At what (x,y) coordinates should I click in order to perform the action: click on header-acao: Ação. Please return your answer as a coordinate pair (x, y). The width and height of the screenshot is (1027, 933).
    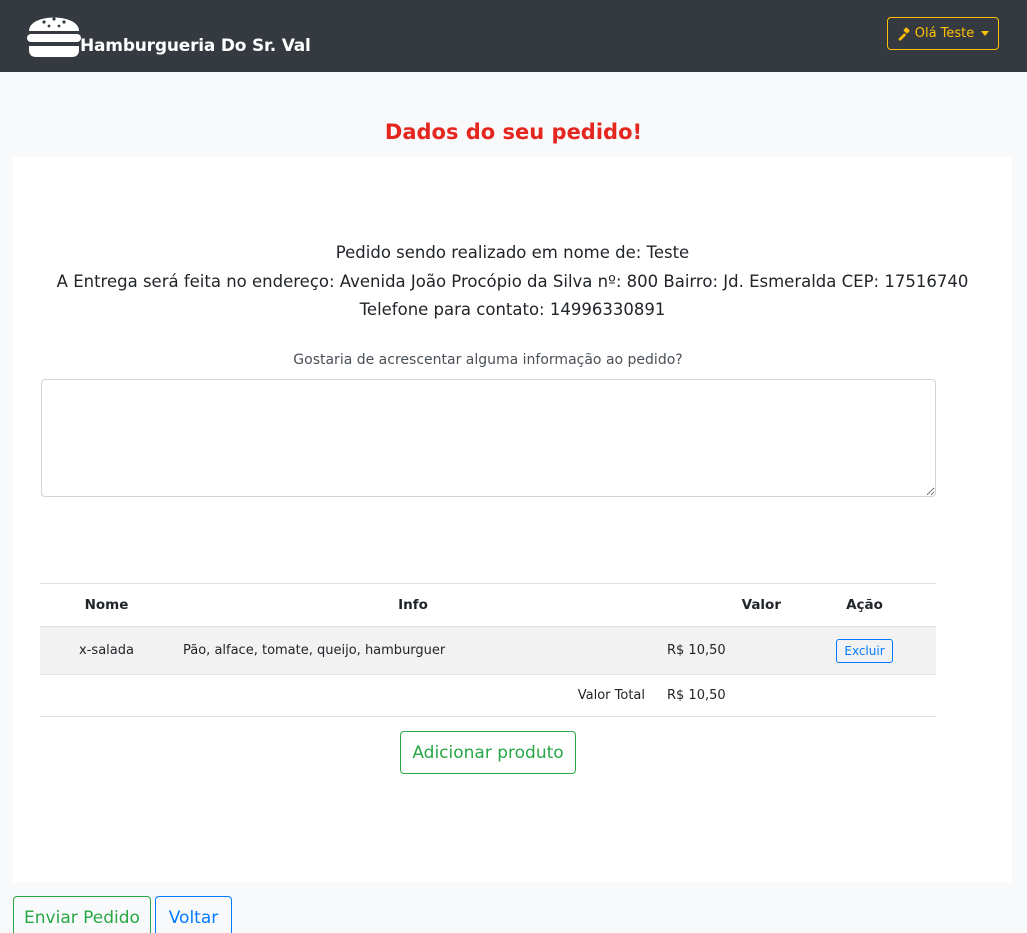
    Looking at the image, I should click on (864, 605).